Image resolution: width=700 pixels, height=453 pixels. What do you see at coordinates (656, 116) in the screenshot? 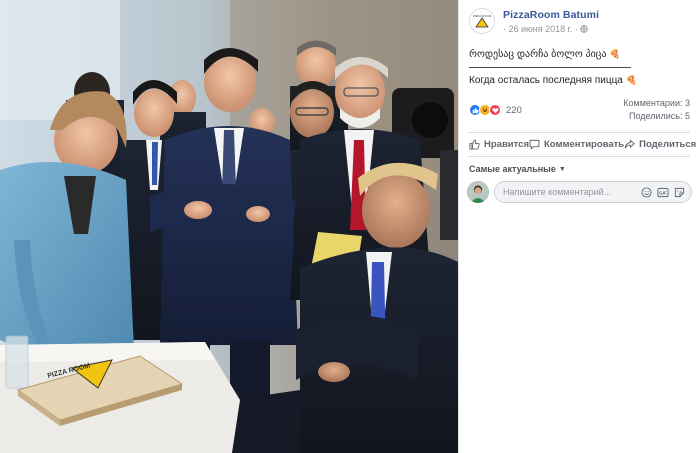
I see `shares-count-link: Поделились: 5` at bounding box center [656, 116].